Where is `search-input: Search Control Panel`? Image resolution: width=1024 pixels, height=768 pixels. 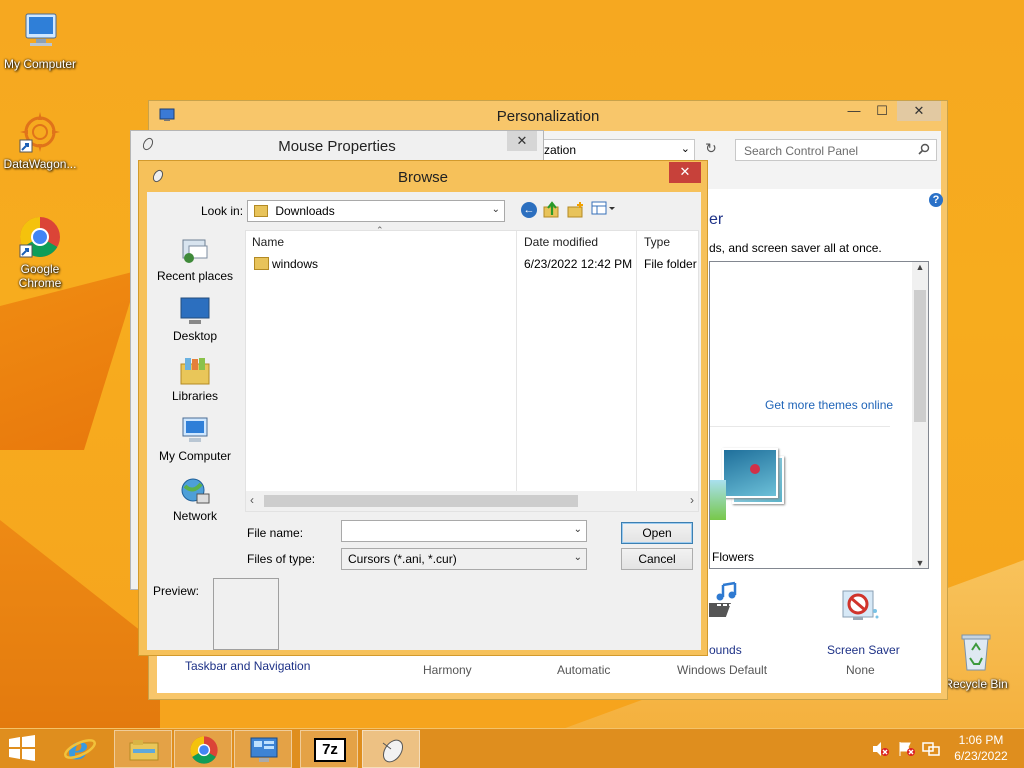 search-input: Search Control Panel is located at coordinates (836, 150).